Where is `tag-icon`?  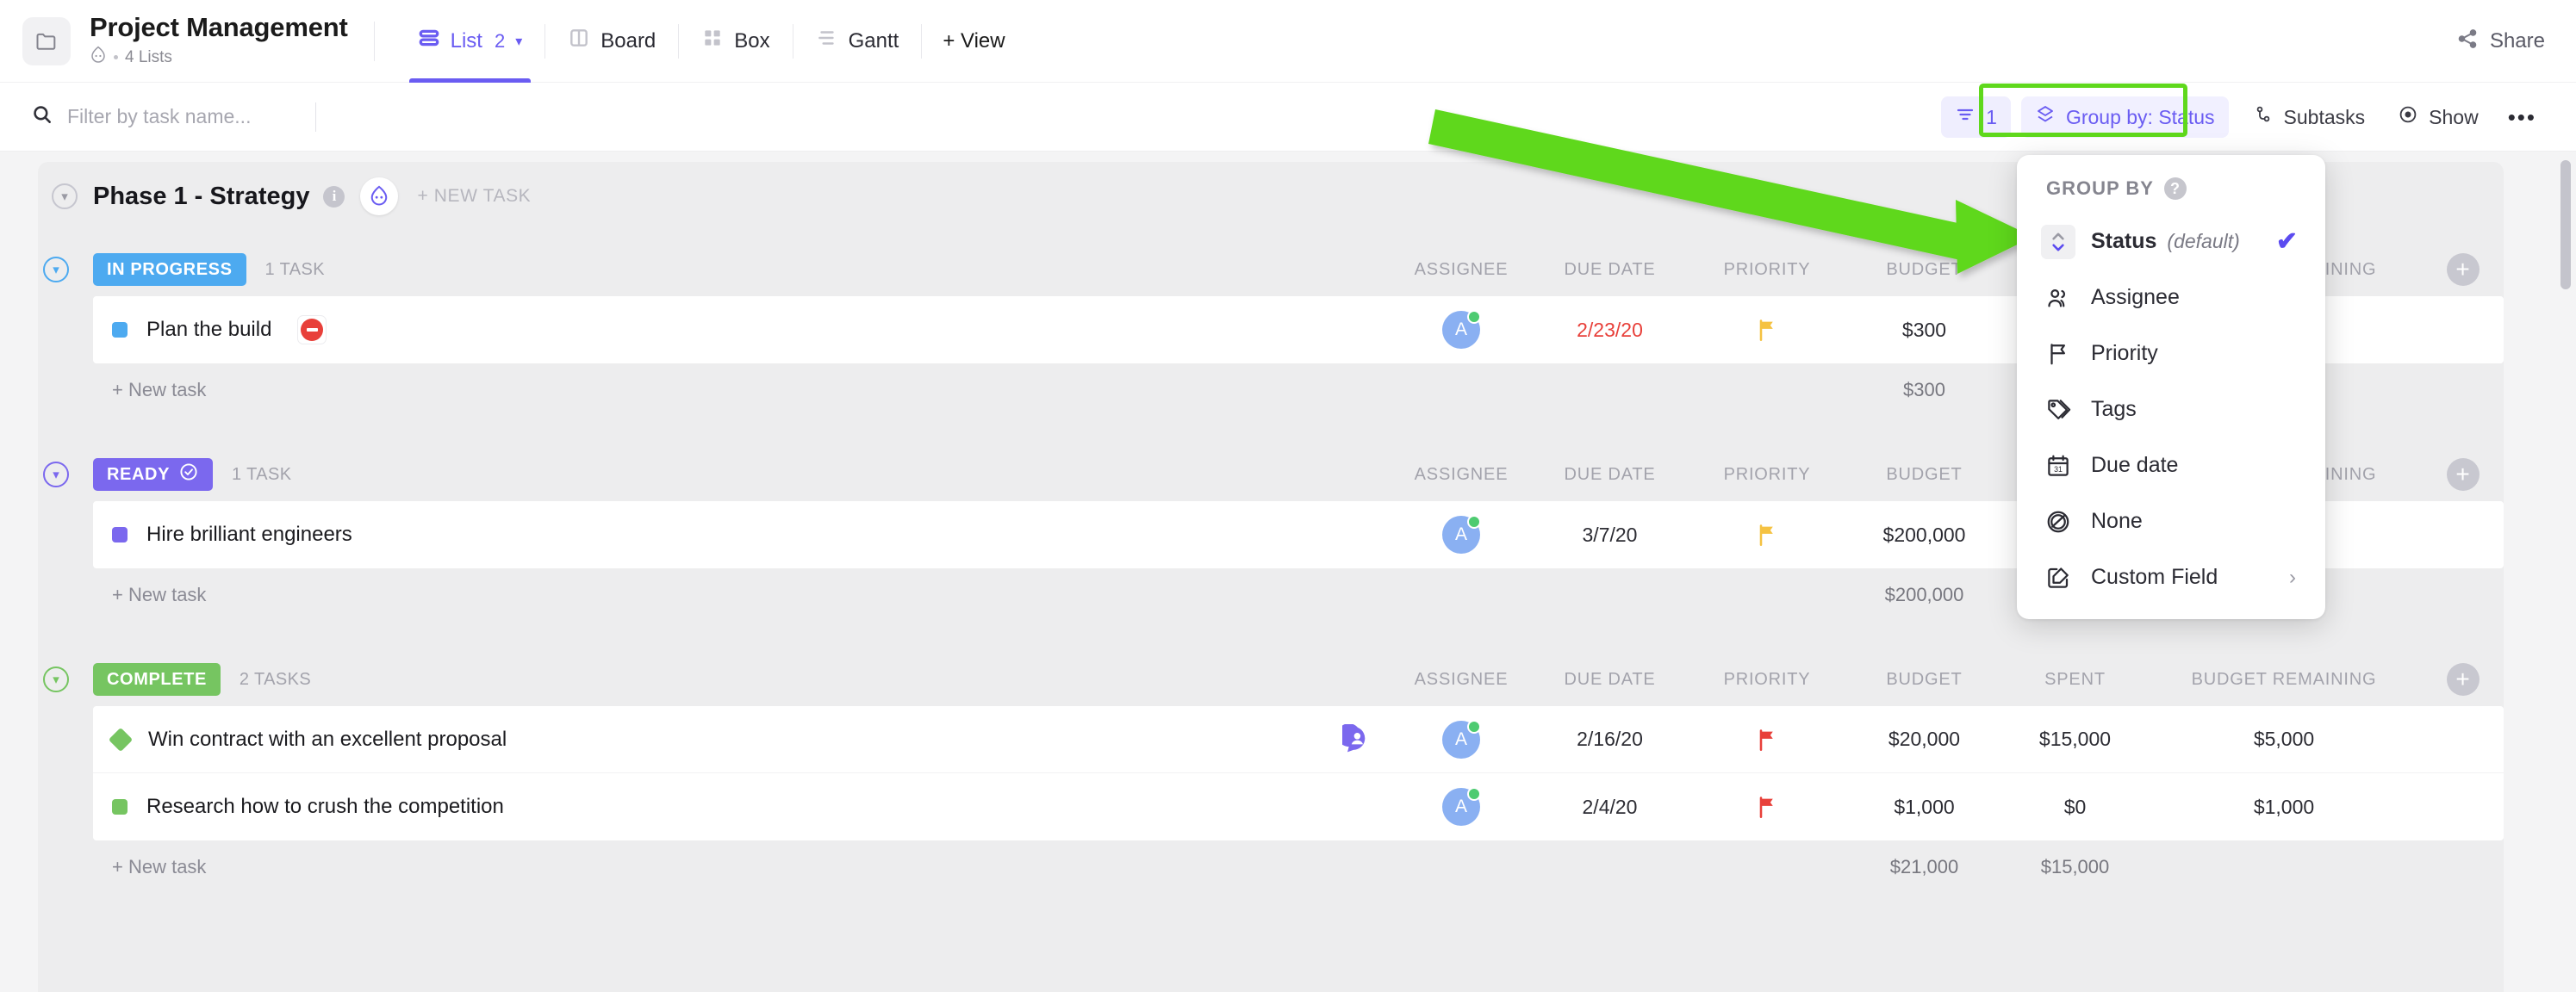
tag-icon is located at coordinates (2058, 410).